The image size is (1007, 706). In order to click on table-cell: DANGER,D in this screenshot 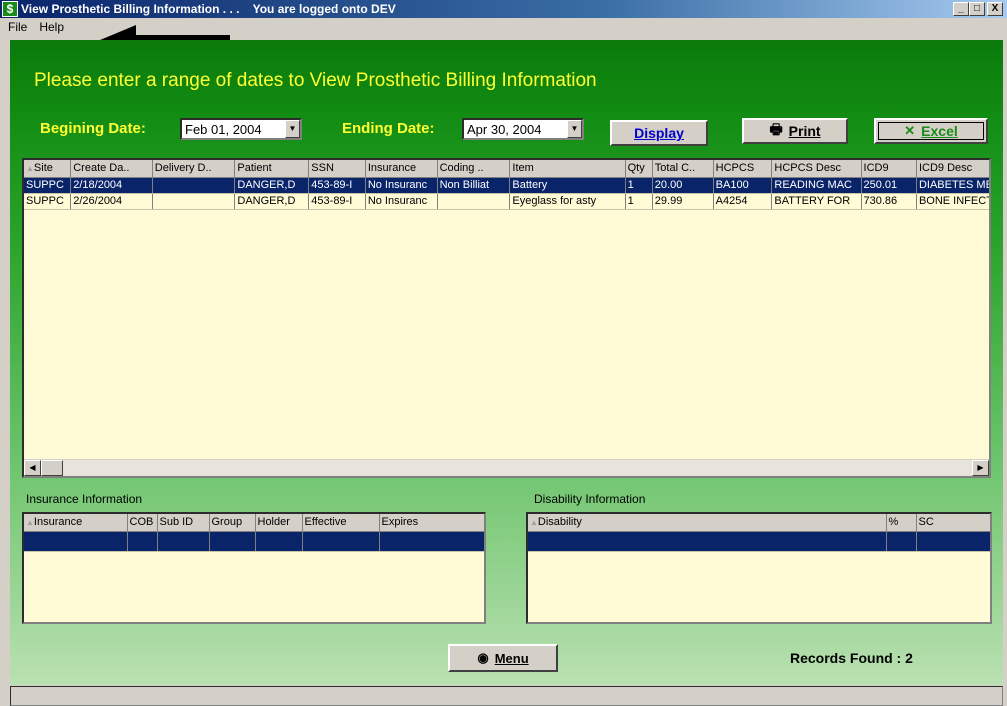, I will do `click(272, 201)`.